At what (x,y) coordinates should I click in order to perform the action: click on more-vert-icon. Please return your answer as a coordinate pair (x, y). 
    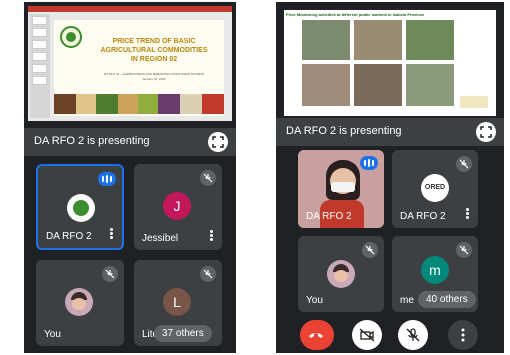
    Looking at the image, I should click on (463, 335).